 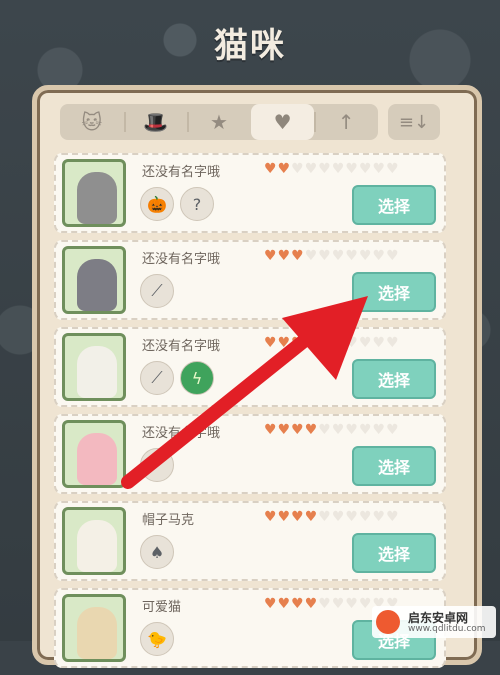 I want to click on cat-items: ⟋ ϟ, so click(x=177, y=378).